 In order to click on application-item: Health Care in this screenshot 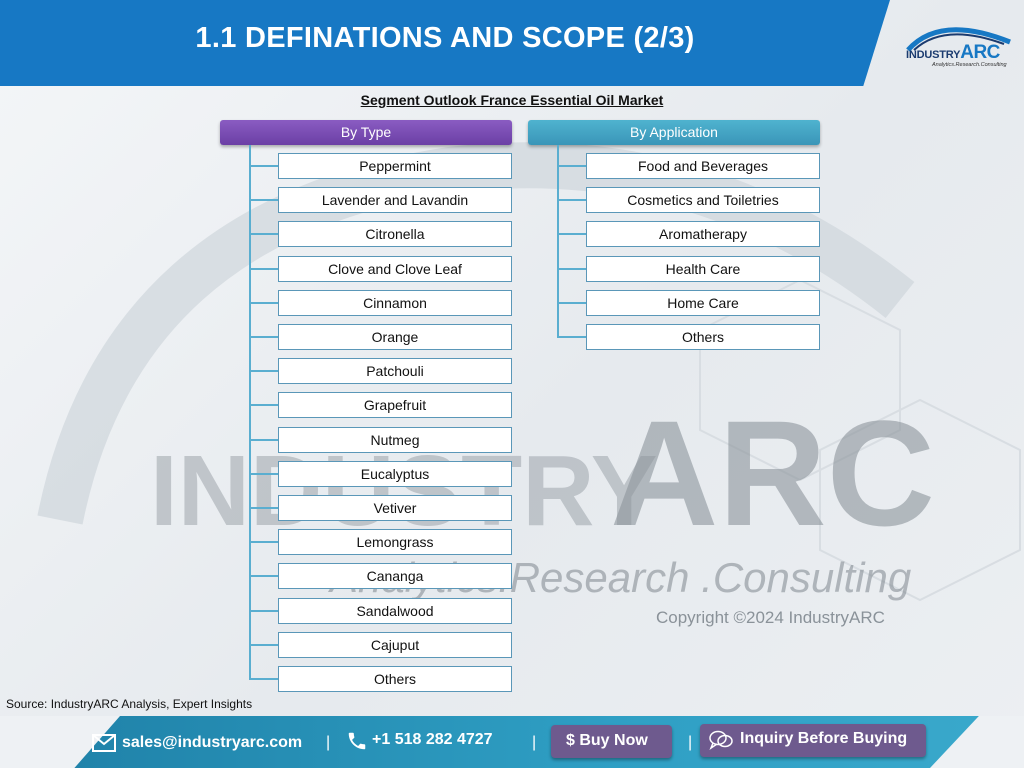, I will do `click(703, 269)`.